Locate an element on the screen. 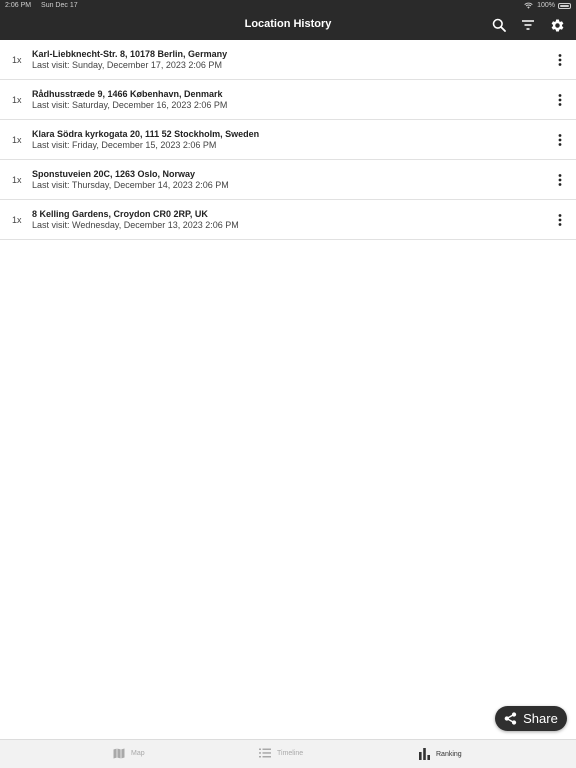  location-address: 8 Kelling Gardens, Croydon CR0 2RP, UK is located at coordinates (120, 214).